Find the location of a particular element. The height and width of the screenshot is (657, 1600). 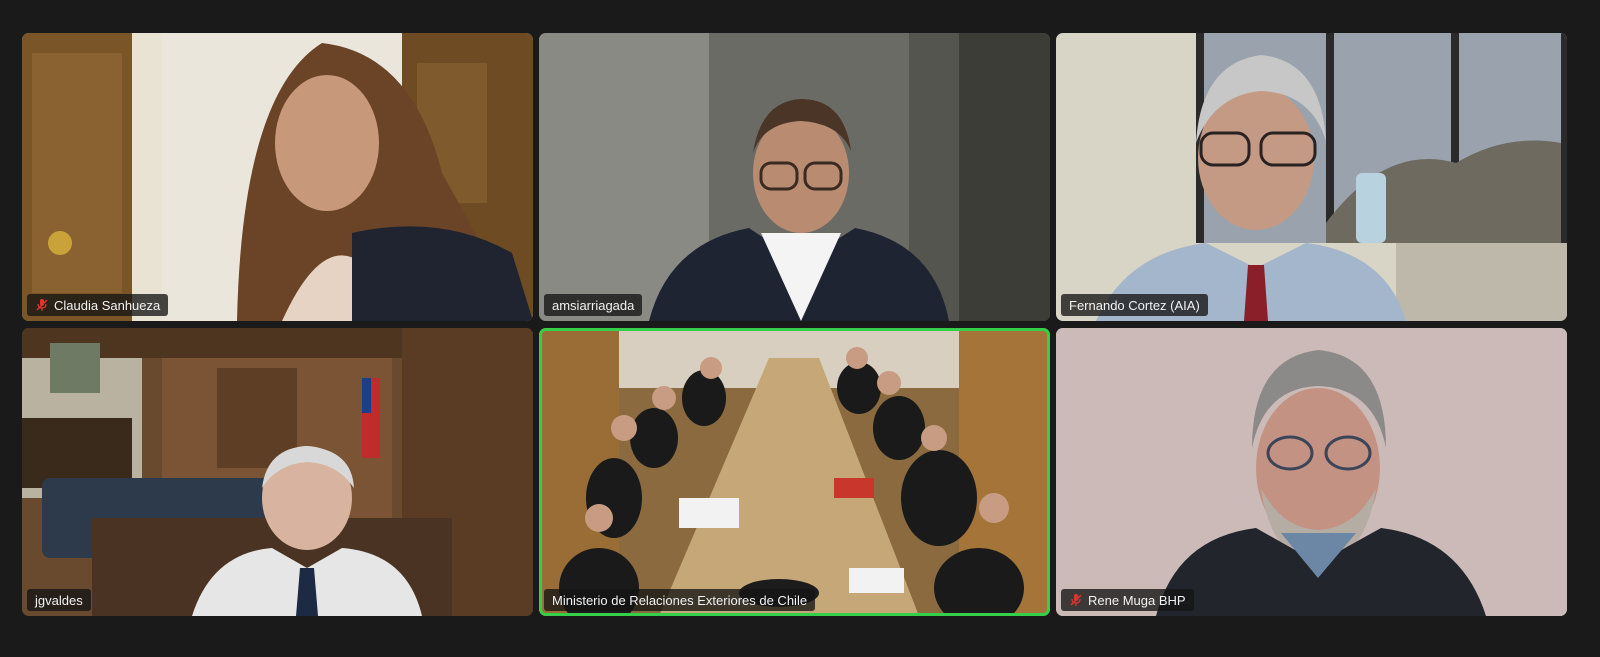

participant-name: Claudia Sanhueza is located at coordinates (107, 305).